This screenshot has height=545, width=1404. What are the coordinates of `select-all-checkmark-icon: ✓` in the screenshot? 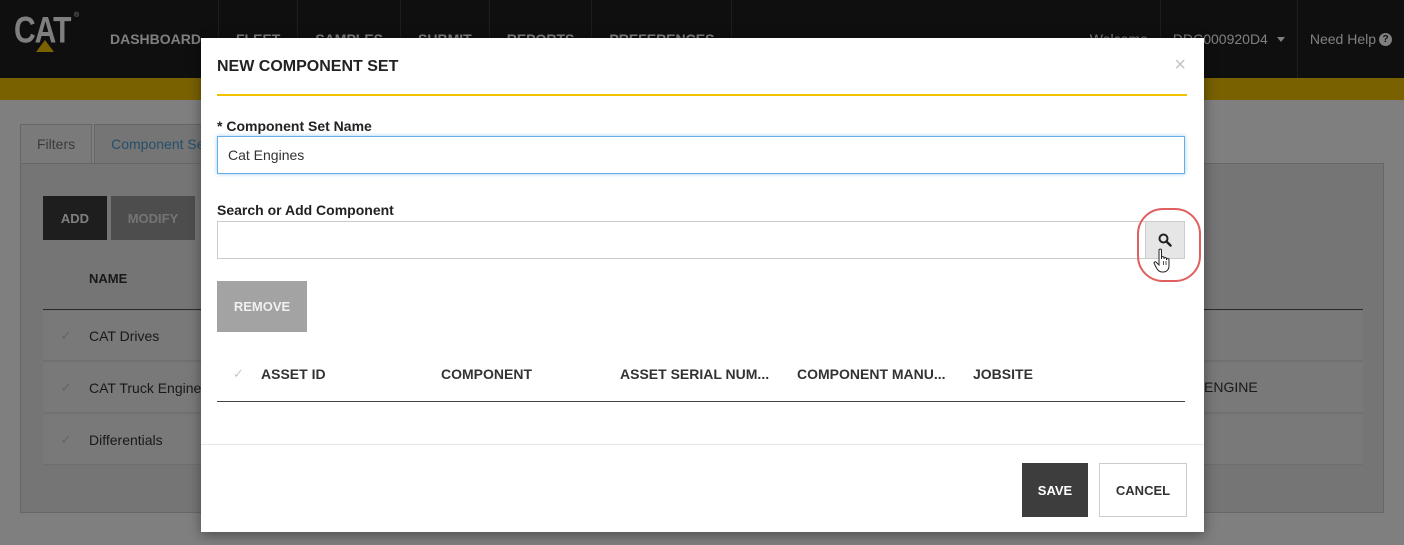 It's located at (238, 374).